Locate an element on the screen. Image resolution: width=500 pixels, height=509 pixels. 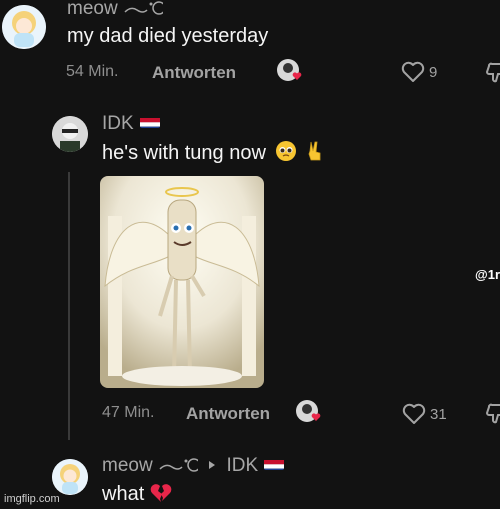
comment-2-like-button is located at coordinates (414, 416).